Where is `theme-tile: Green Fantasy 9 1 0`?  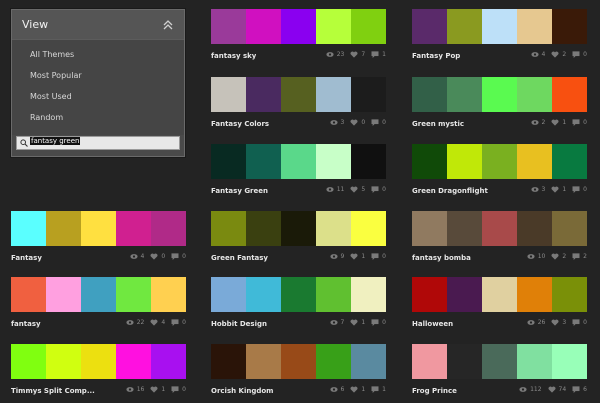
theme-tile: Green Fantasy 9 1 0 is located at coordinates (298, 237).